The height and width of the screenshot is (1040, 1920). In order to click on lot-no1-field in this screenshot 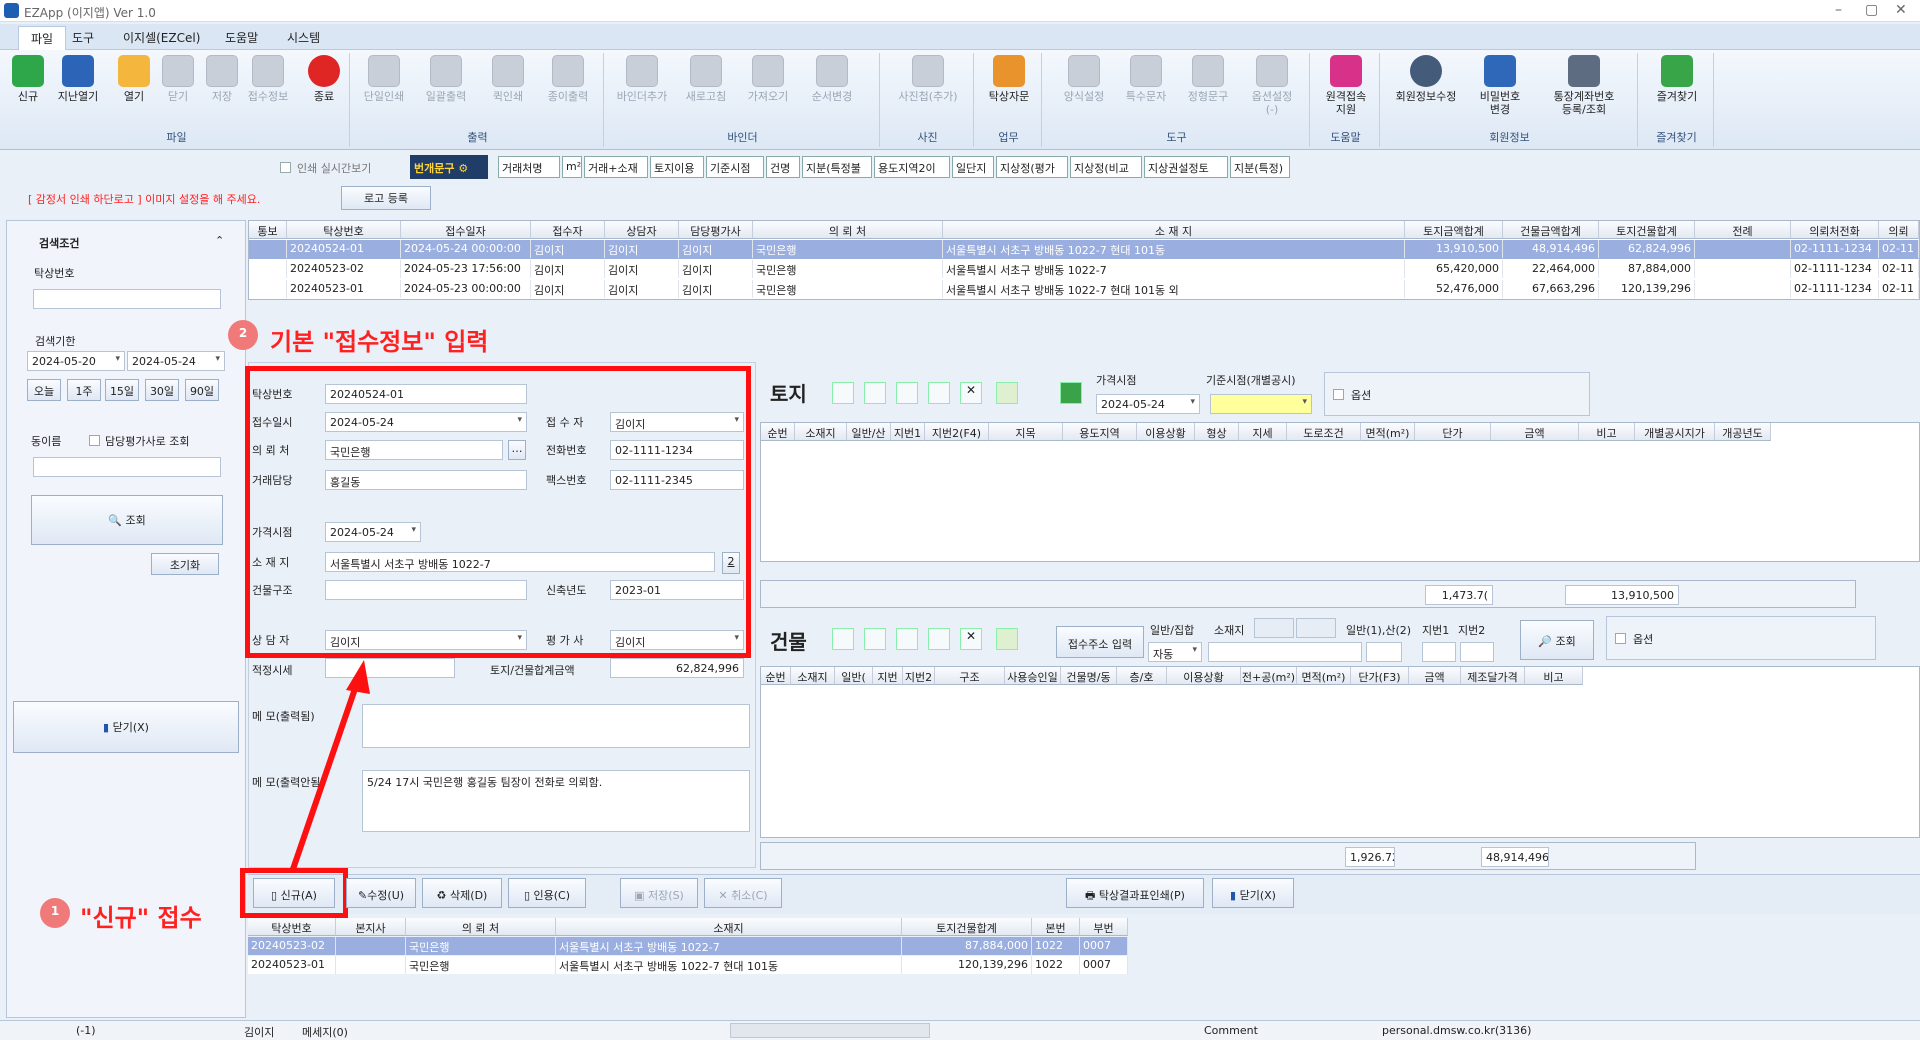, I will do `click(1439, 652)`.